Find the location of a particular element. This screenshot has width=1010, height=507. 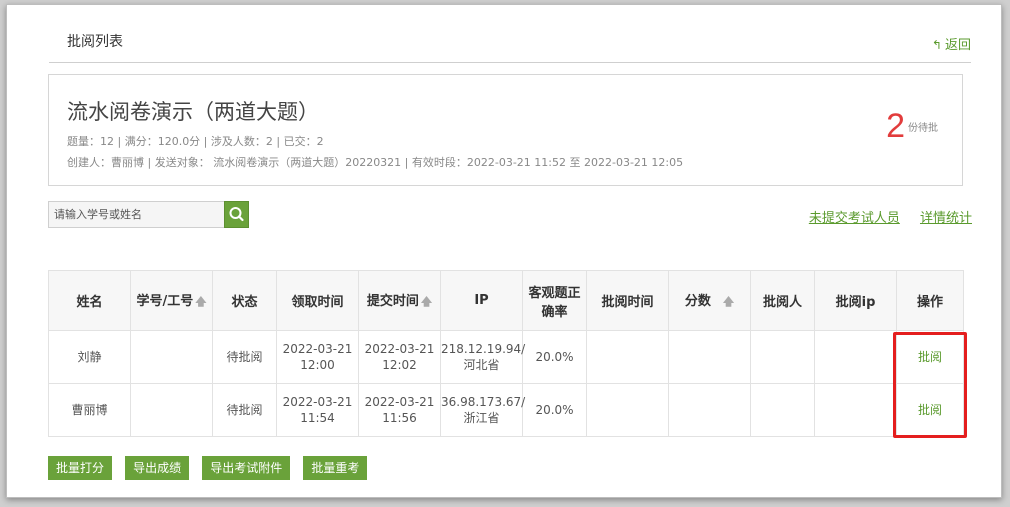

back-link: ↰ 返回 is located at coordinates (951, 43).